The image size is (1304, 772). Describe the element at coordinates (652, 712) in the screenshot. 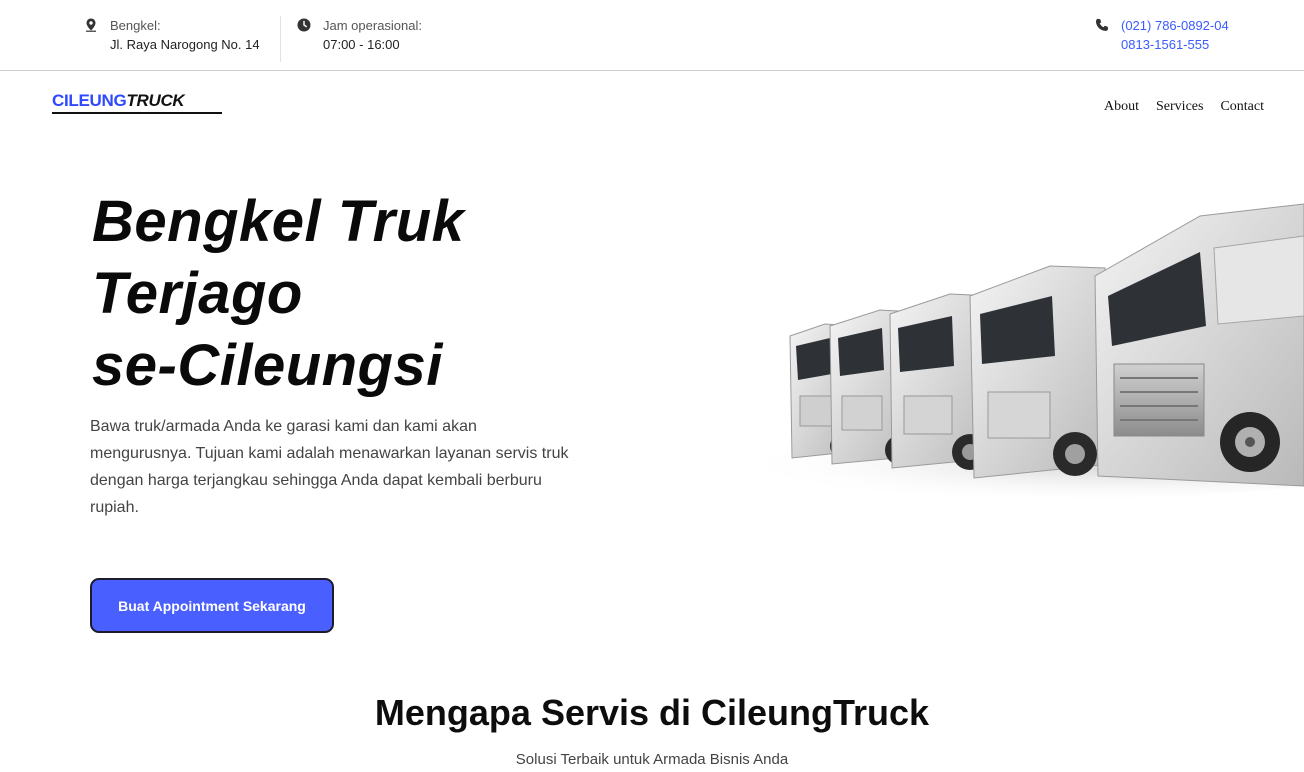

I see `why-section-title: Mengapa Servis di CileungTruck` at that location.